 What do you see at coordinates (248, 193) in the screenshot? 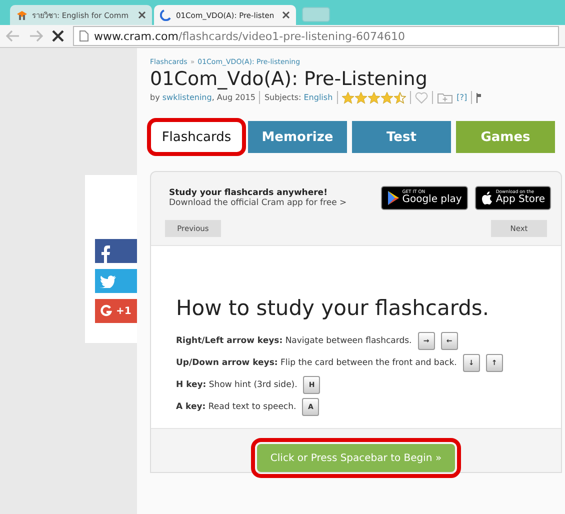
I see `promo-headline: Study your flashcards anywhere!` at bounding box center [248, 193].